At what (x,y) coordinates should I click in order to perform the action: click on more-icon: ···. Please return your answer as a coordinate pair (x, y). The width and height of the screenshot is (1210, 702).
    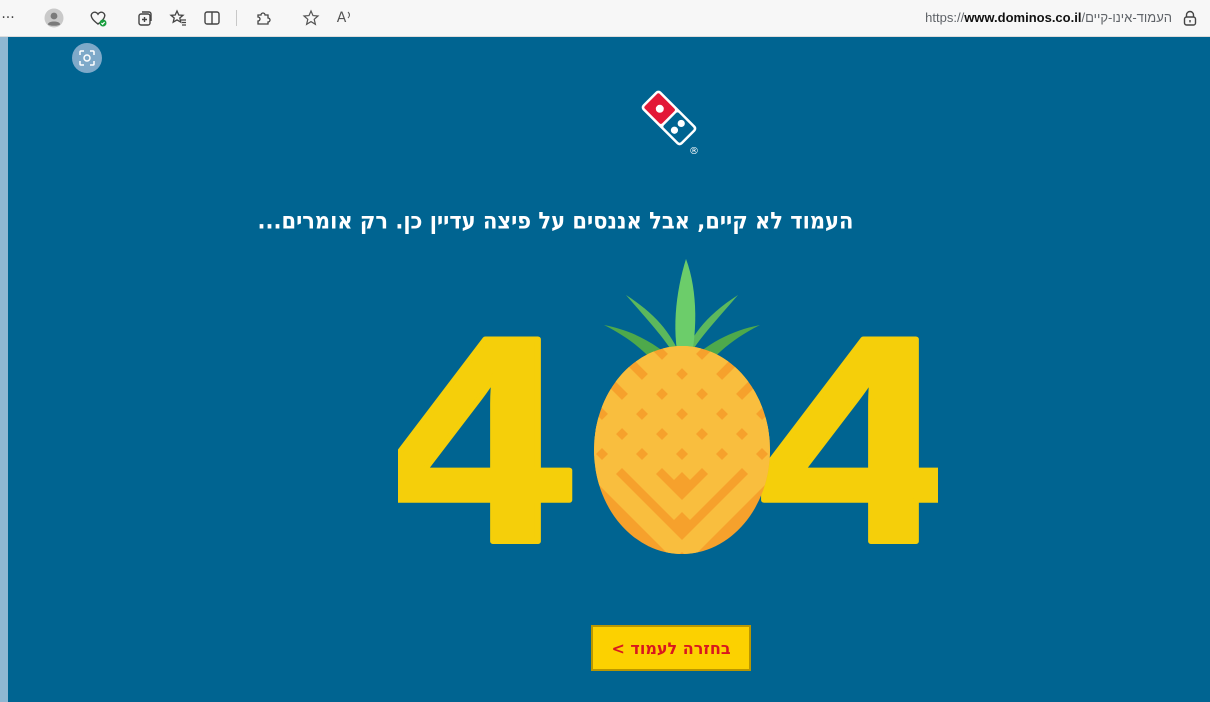
    Looking at the image, I should click on (8, 18).